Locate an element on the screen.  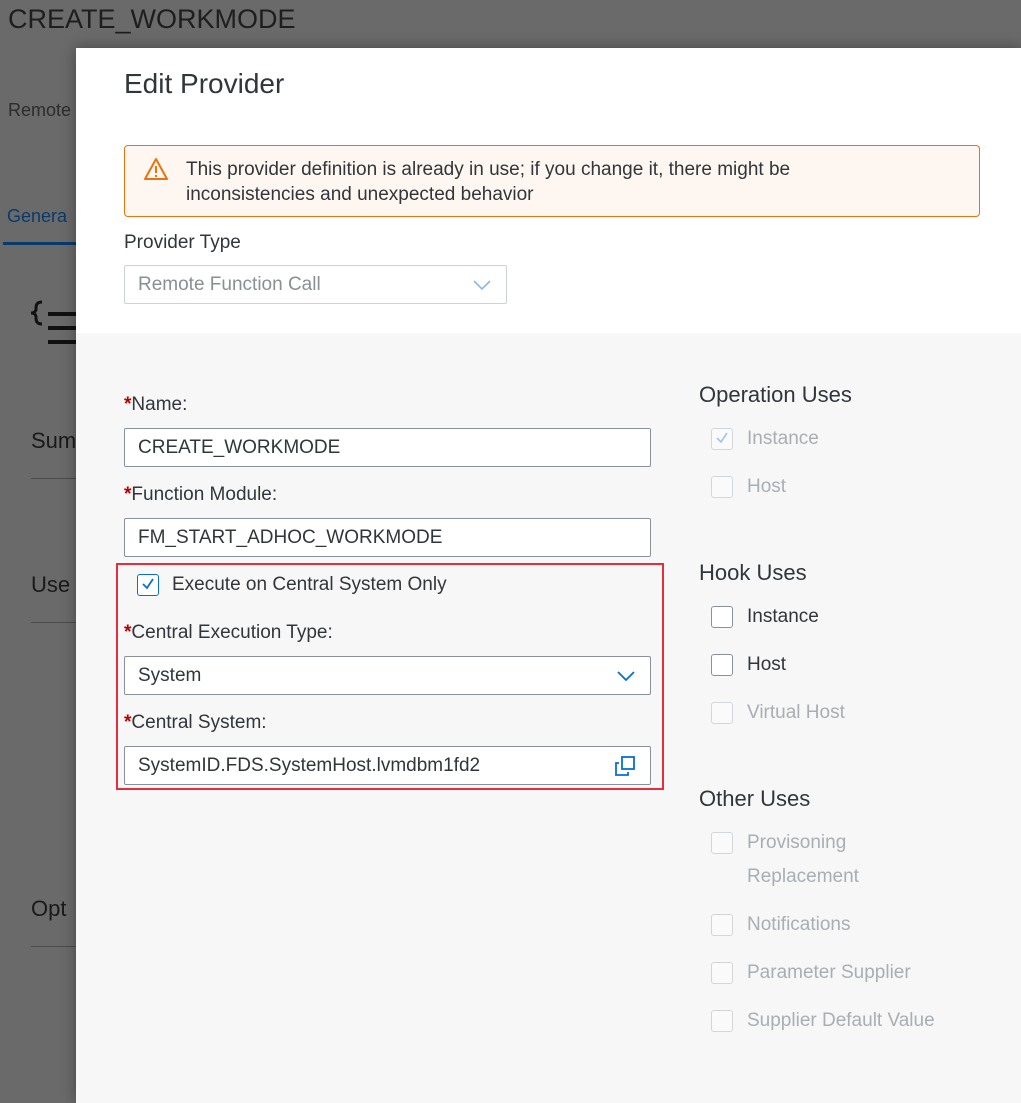
provider-type-value: Remote Function Call is located at coordinates (229, 284).